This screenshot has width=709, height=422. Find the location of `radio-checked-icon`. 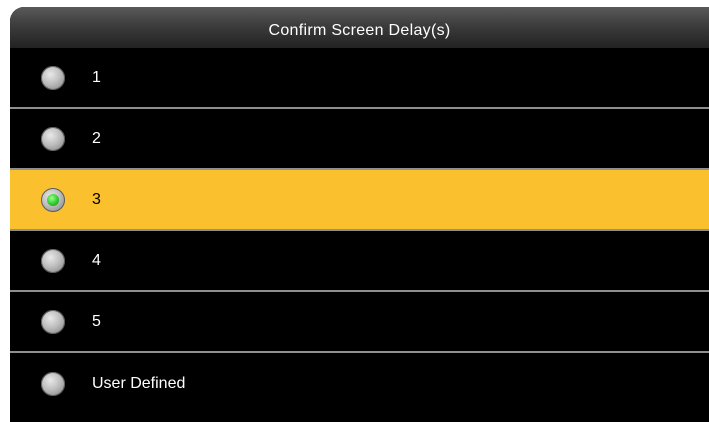

radio-checked-icon is located at coordinates (53, 199).